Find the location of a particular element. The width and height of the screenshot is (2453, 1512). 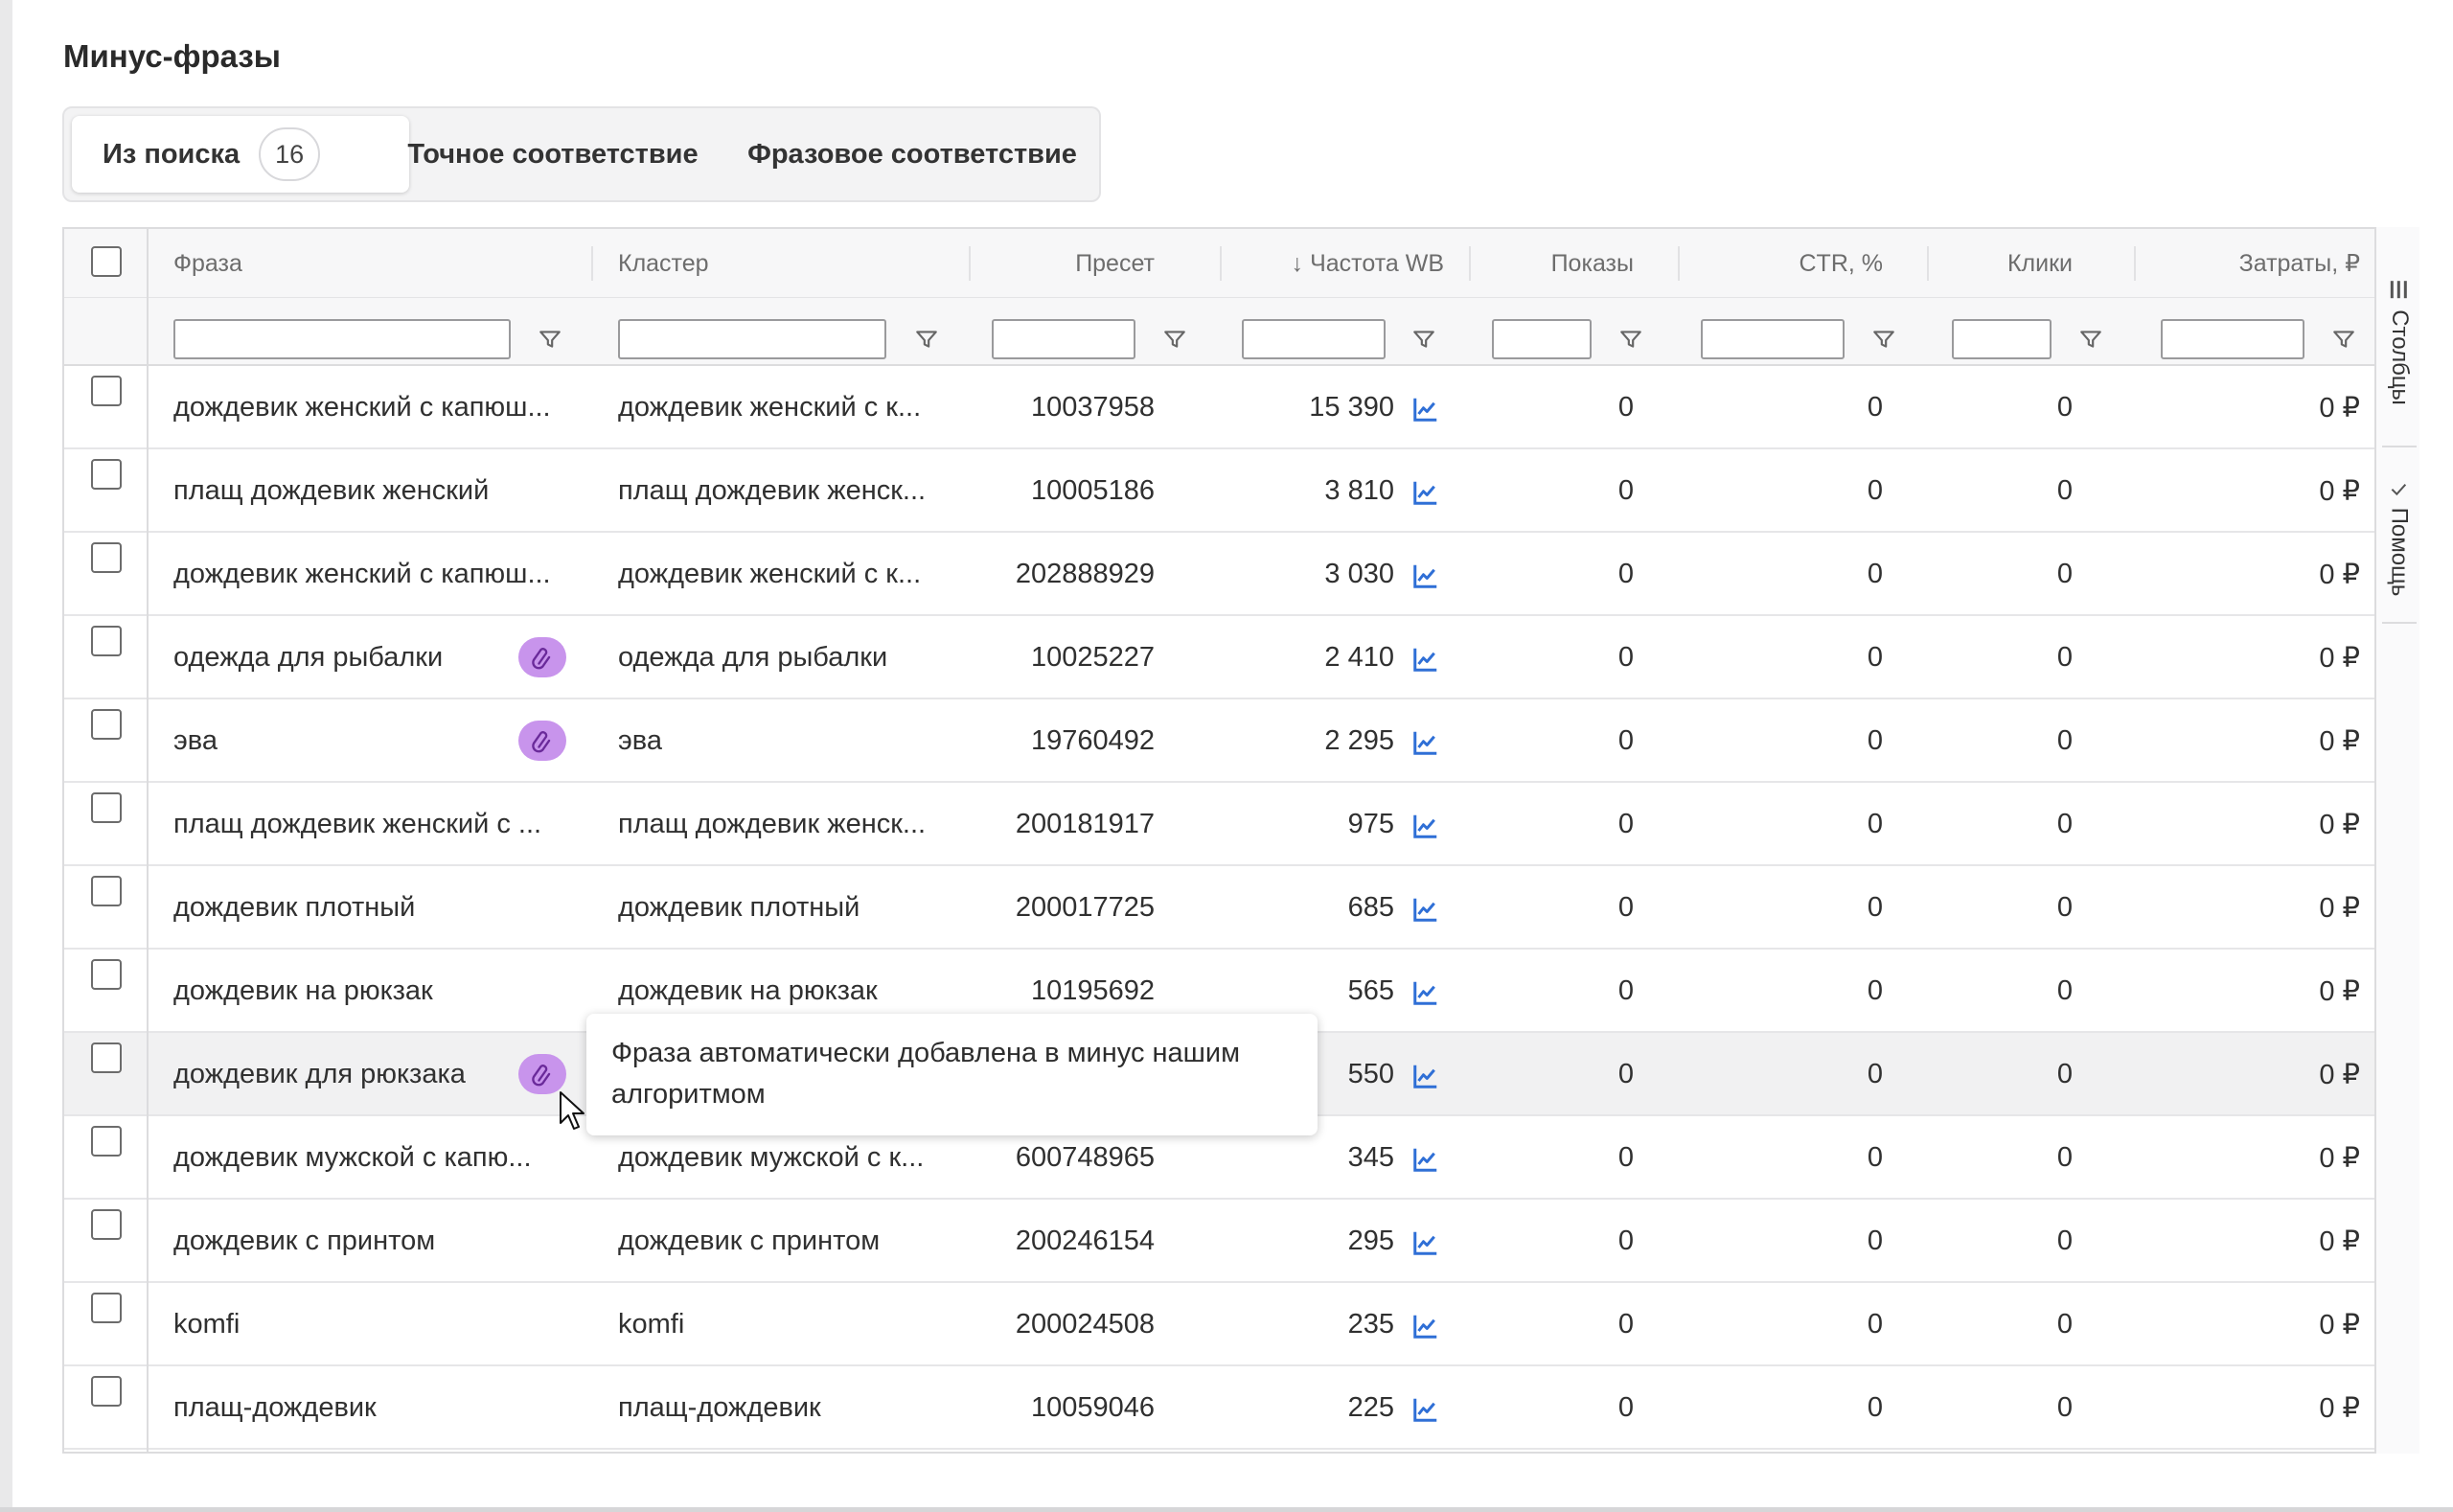

column-separator is located at coordinates (970, 263).